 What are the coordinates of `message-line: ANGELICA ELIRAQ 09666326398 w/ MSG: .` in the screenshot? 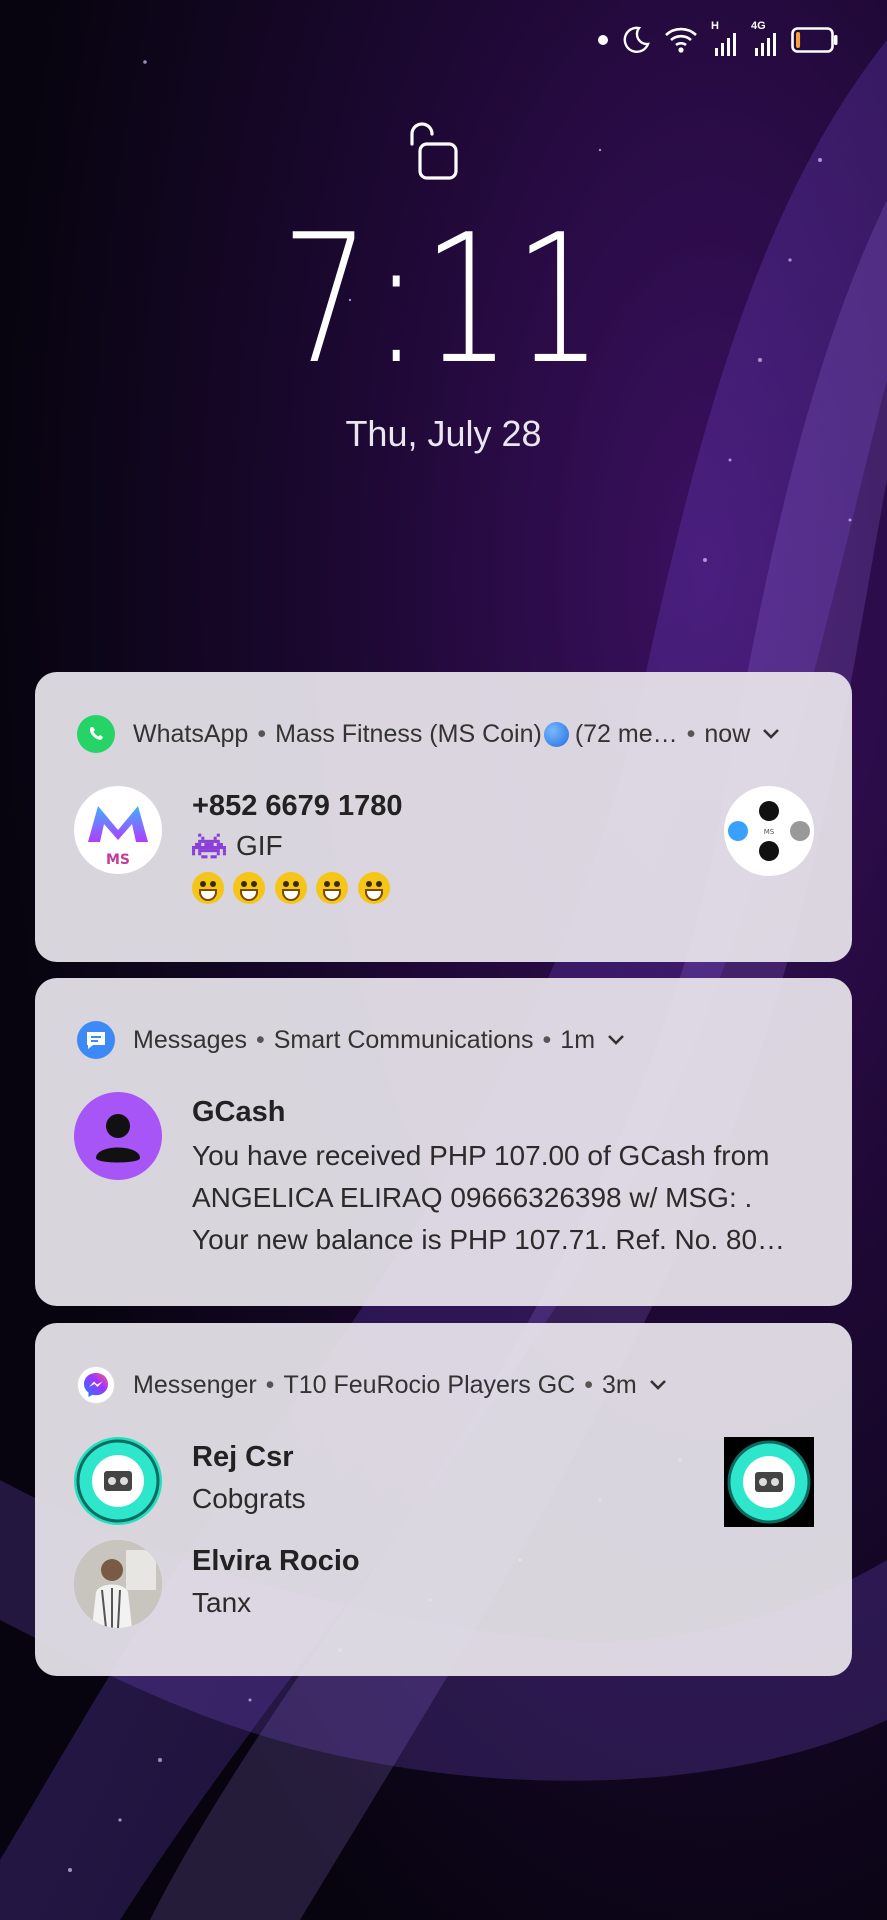 It's located at (472, 1197).